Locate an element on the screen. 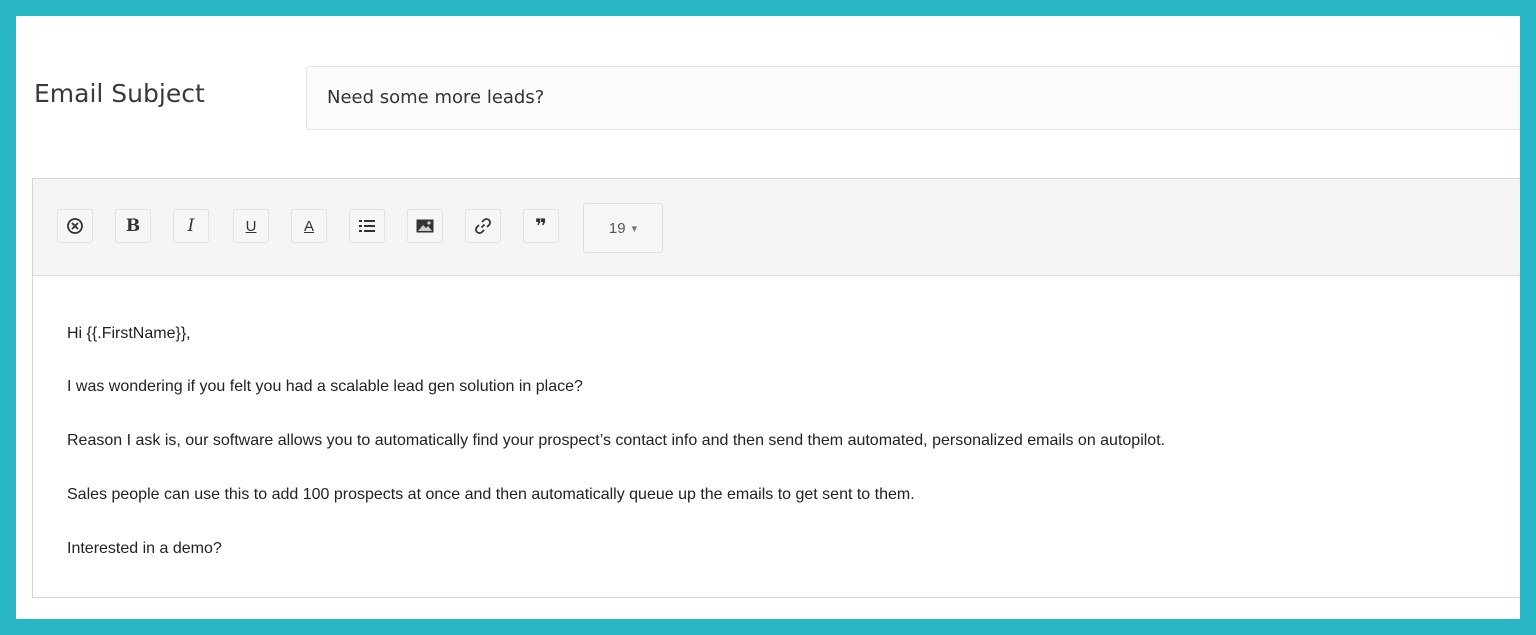 This screenshot has width=1536, height=635. clear-format-button is located at coordinates (75, 226).